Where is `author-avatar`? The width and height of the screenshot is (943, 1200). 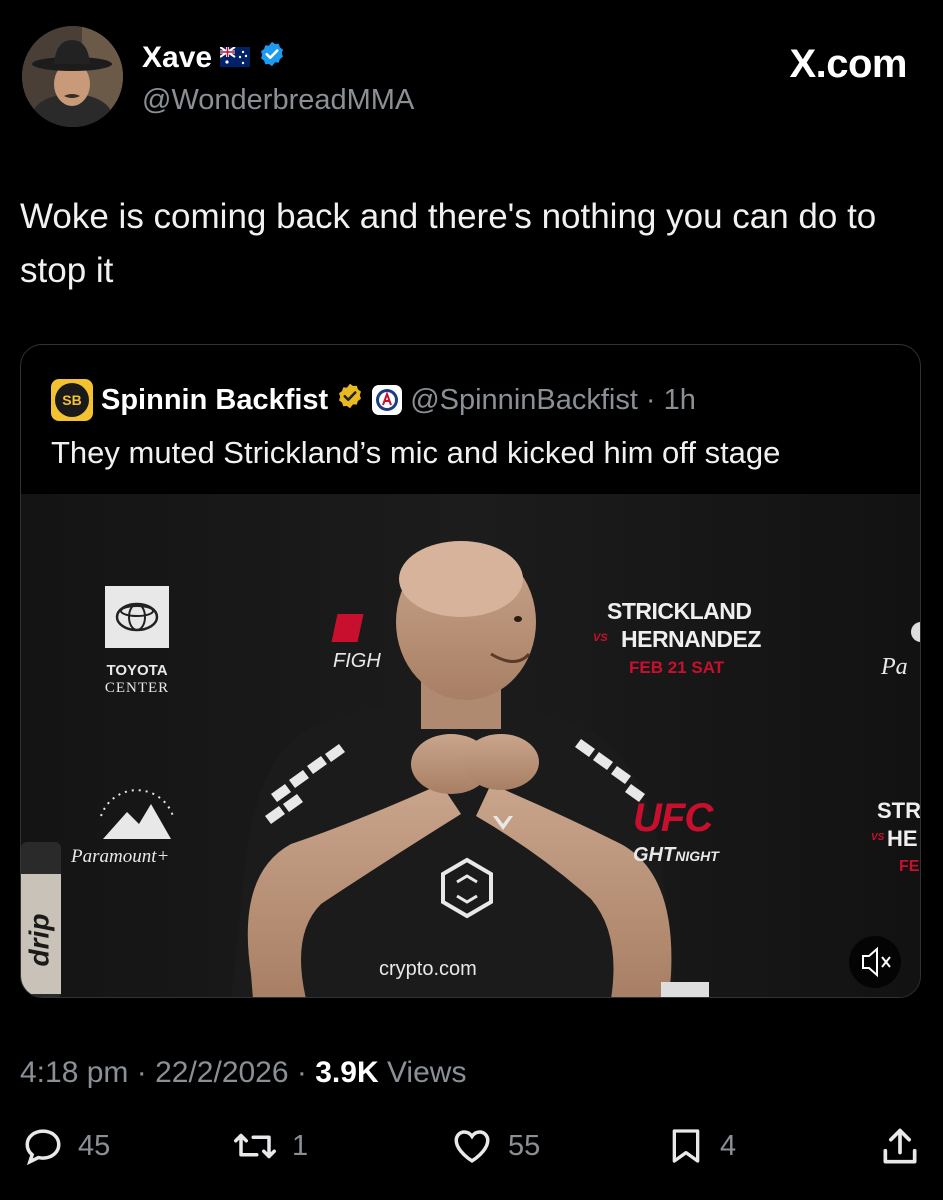
author-avatar is located at coordinates (72, 76).